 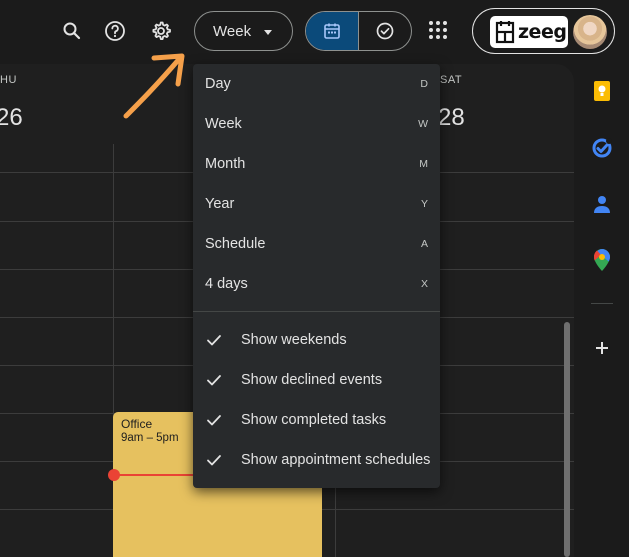 I want to click on side-panel, so click(x=601, y=310).